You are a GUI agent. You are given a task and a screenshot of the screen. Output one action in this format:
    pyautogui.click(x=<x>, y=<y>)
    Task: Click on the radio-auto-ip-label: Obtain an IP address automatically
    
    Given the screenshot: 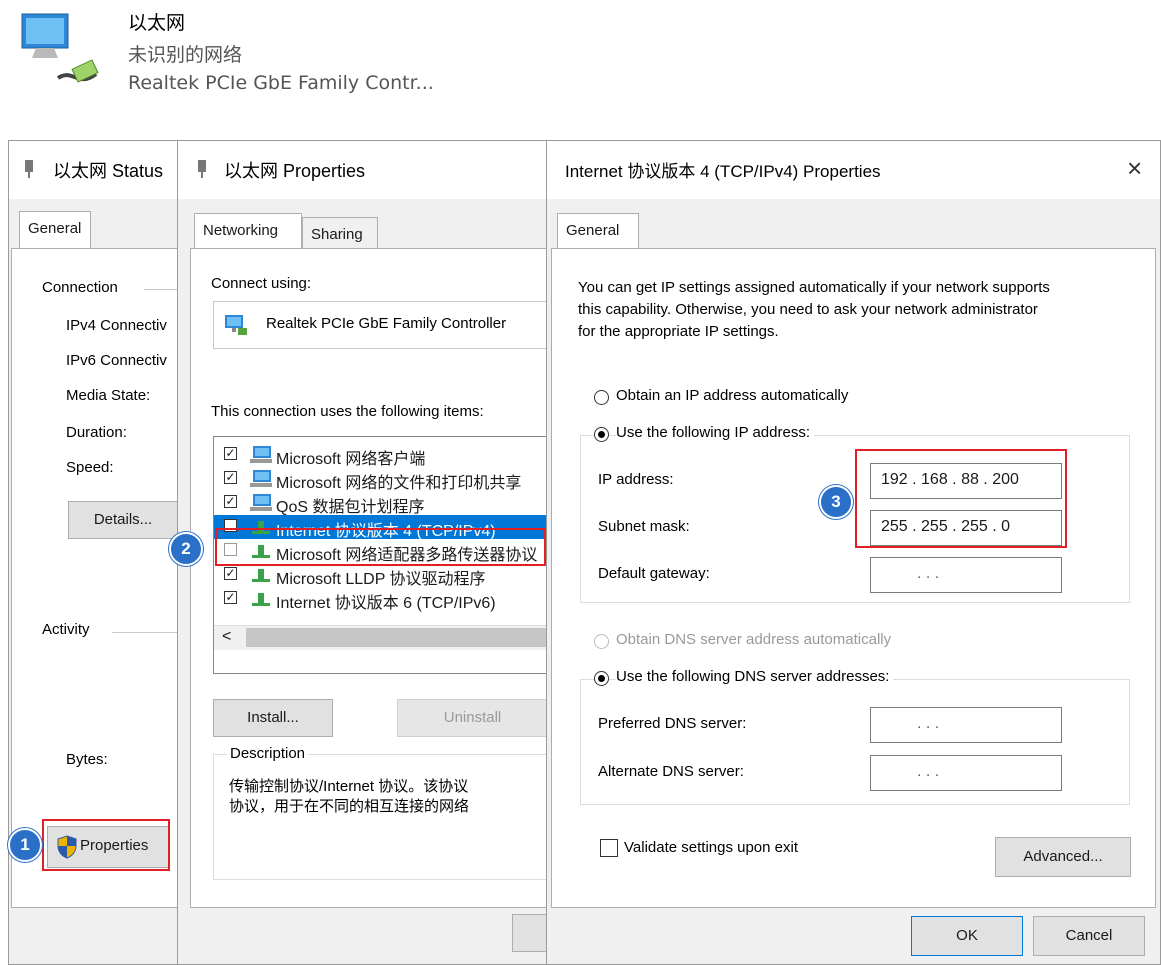 What is the action you would take?
    pyautogui.click(x=732, y=395)
    